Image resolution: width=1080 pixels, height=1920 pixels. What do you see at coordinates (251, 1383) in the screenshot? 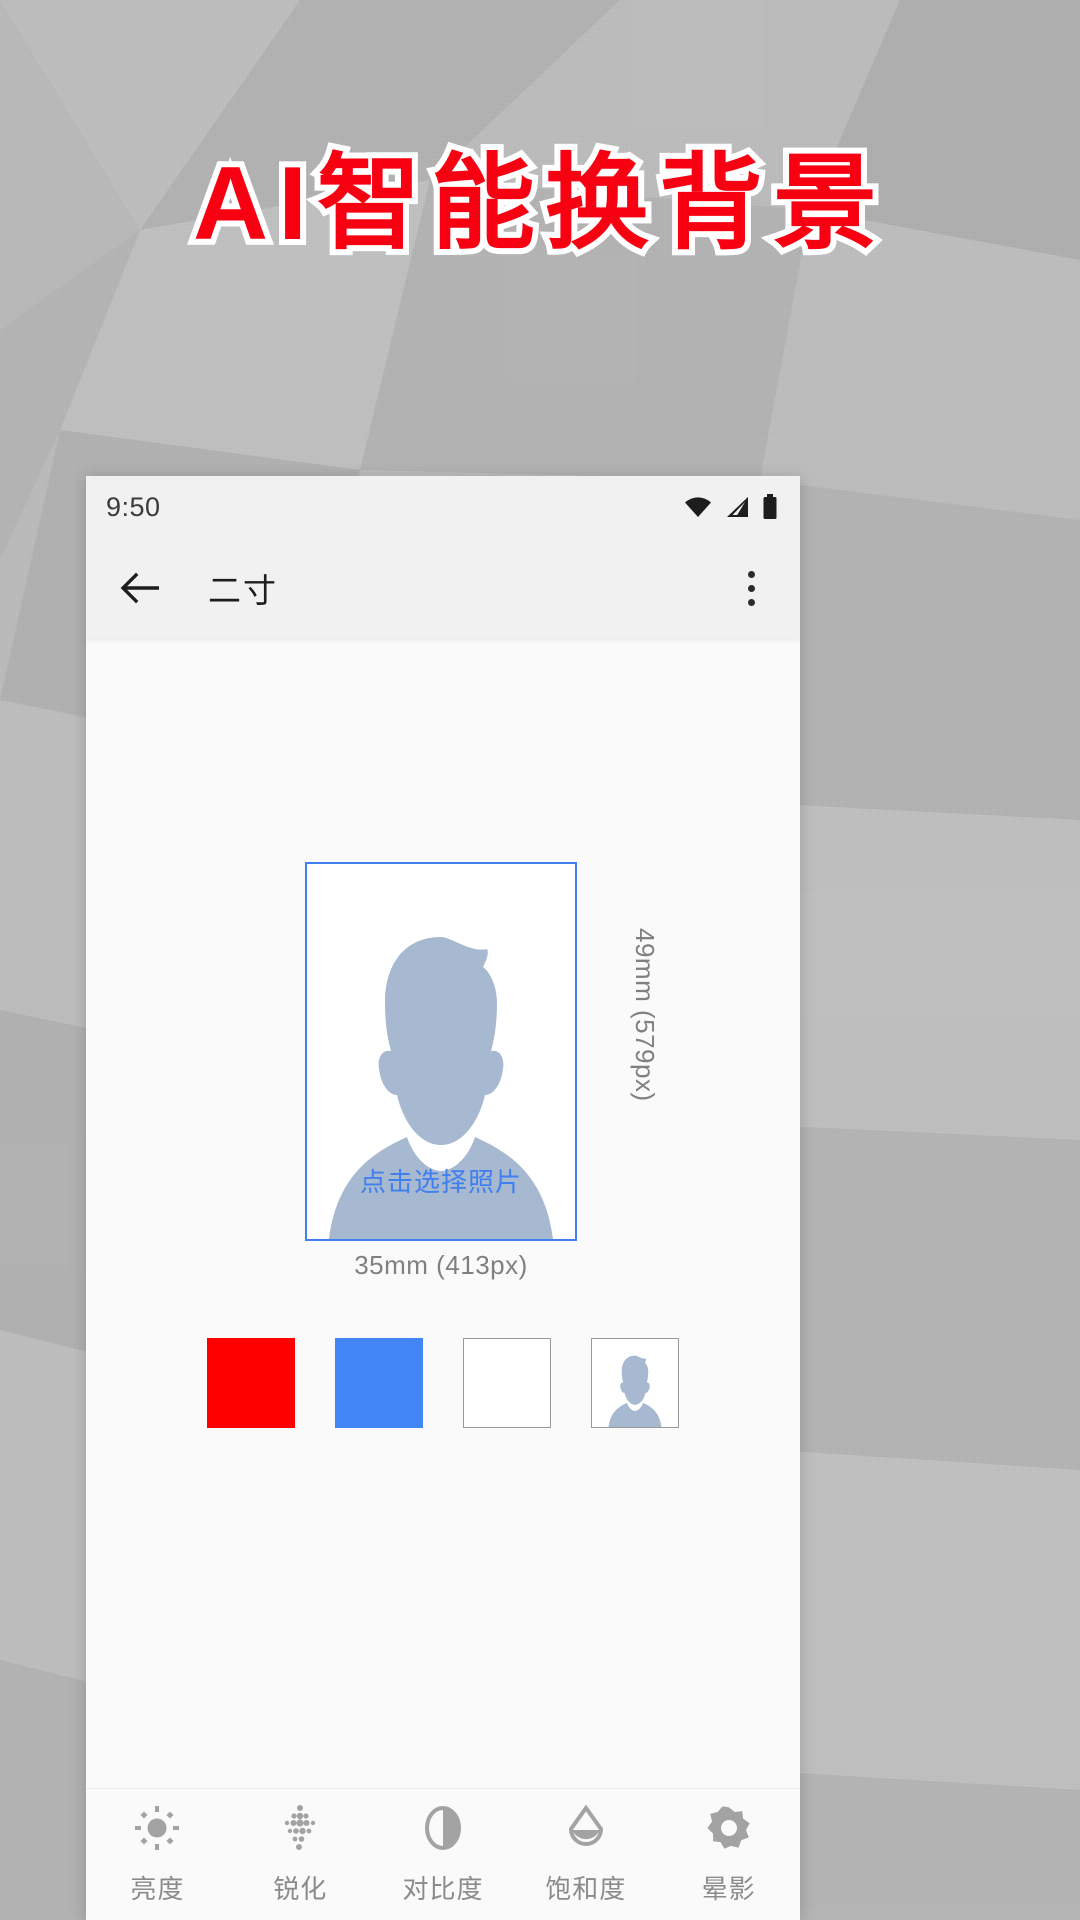
I see `red-background-swatch` at bounding box center [251, 1383].